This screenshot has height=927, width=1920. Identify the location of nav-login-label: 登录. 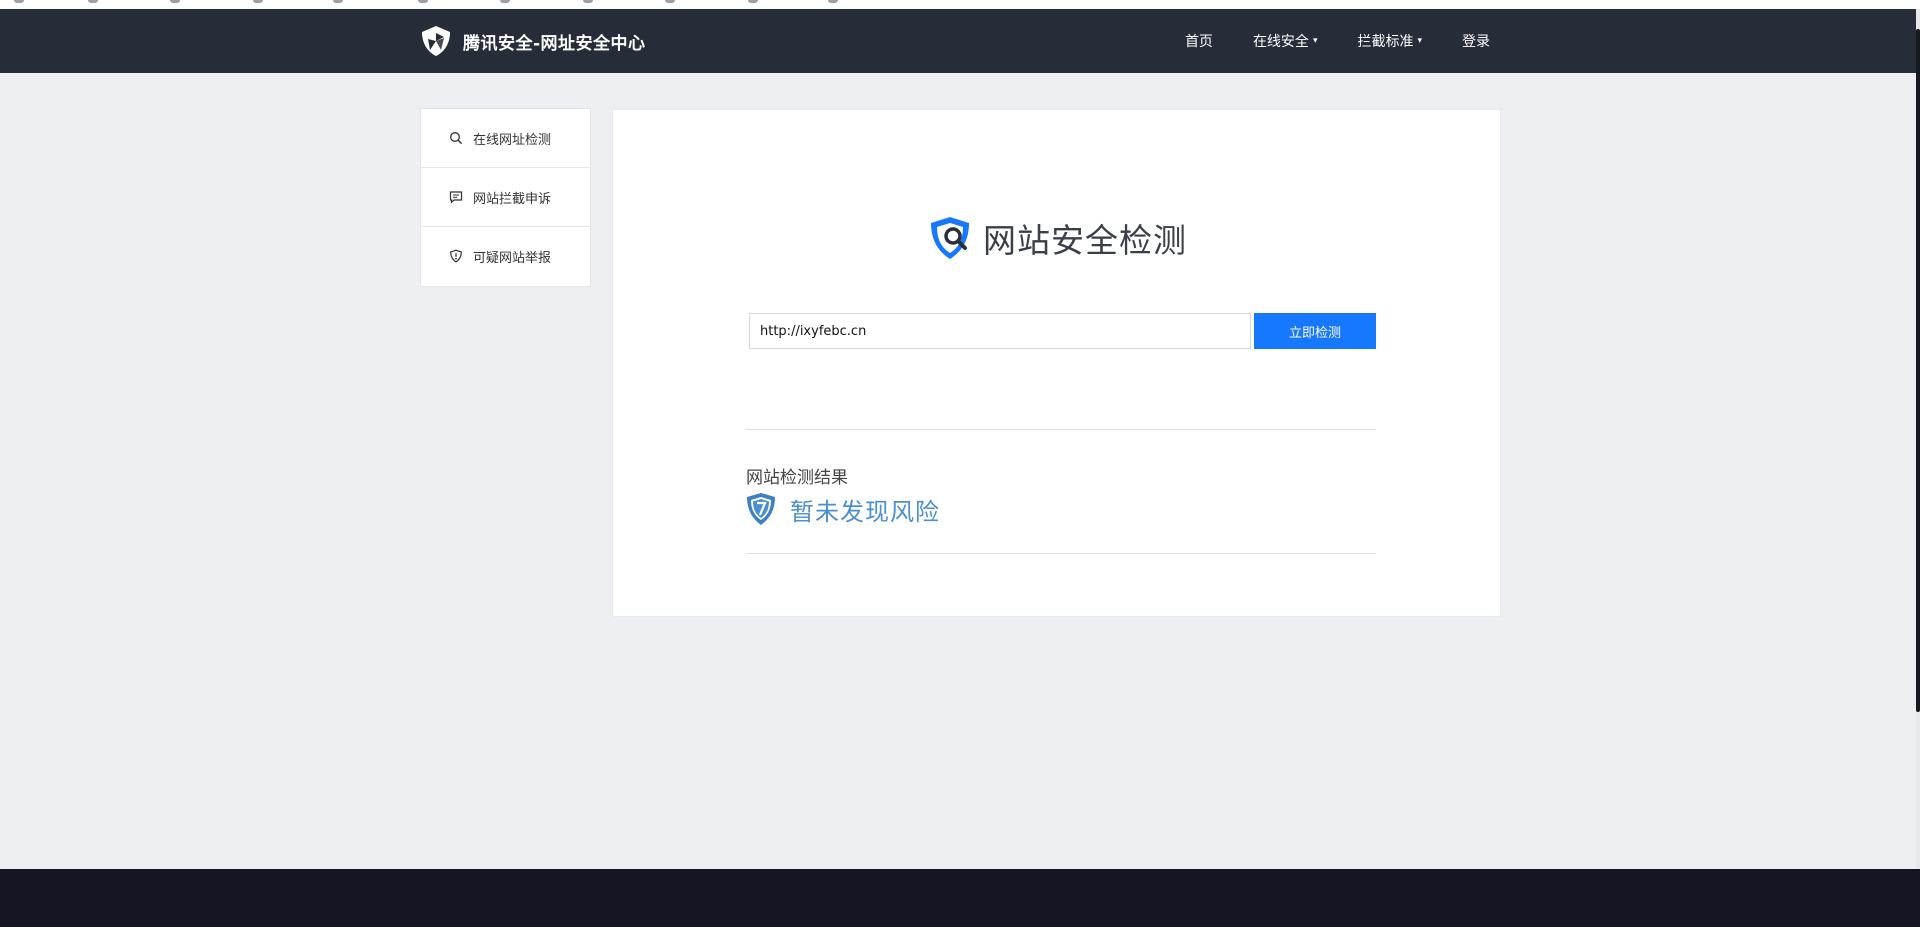
(1476, 42).